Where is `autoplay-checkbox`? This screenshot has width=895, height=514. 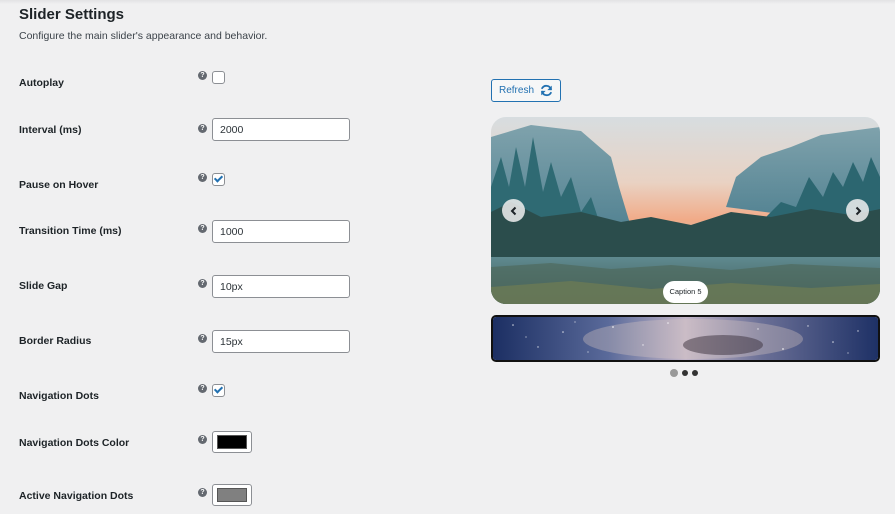 autoplay-checkbox is located at coordinates (218, 77).